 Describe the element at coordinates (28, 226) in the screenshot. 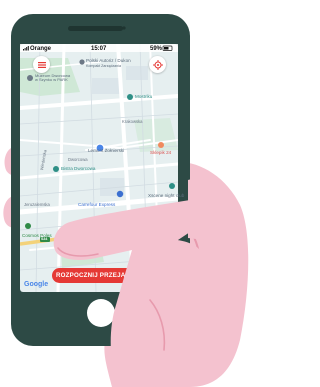

I see `pin-cosmos` at that location.